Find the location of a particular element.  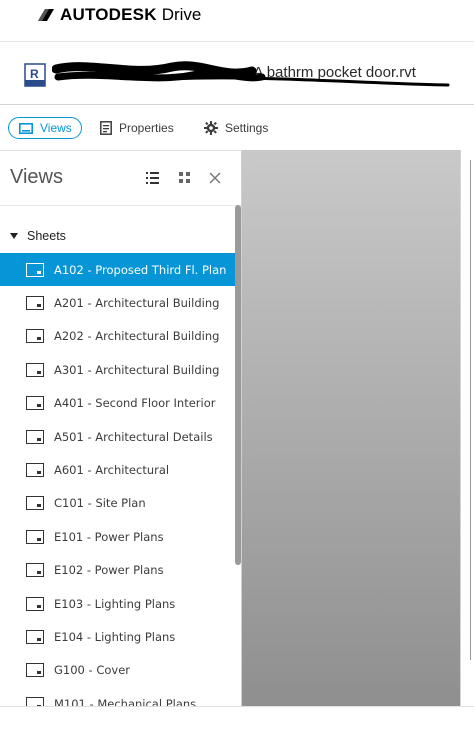

revit-file-icon: R is located at coordinates (35, 75).